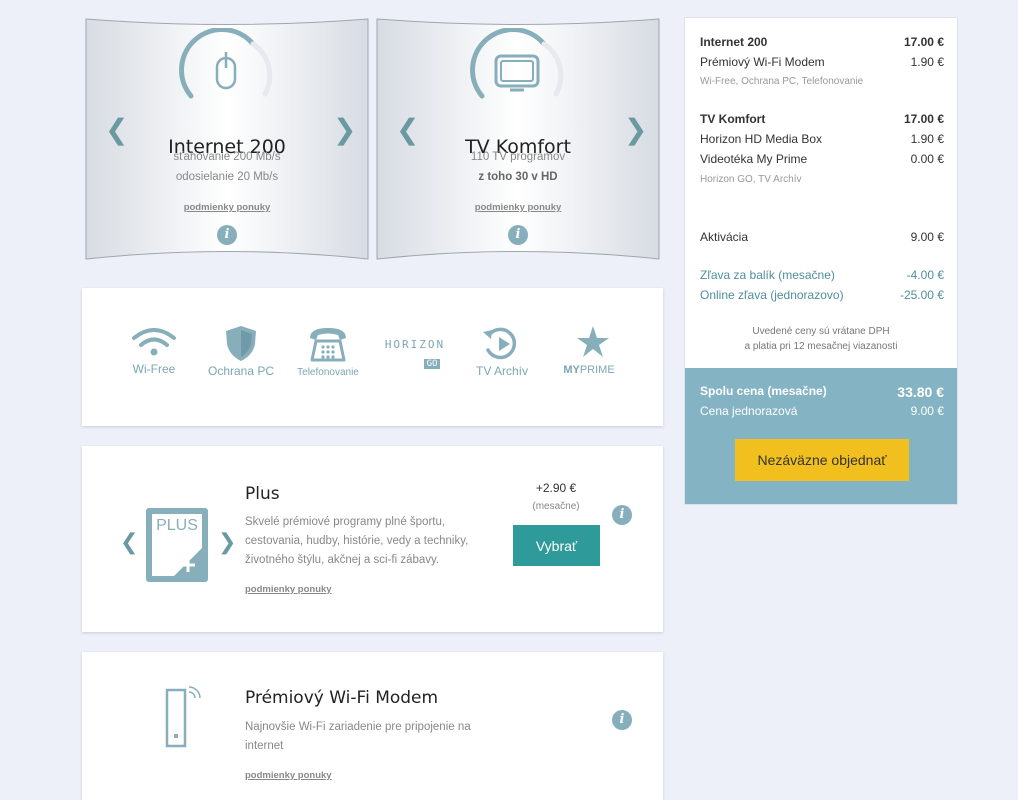 The image size is (1018, 800). I want to click on extras-text: Horizon GO, TV Archív, so click(751, 179).